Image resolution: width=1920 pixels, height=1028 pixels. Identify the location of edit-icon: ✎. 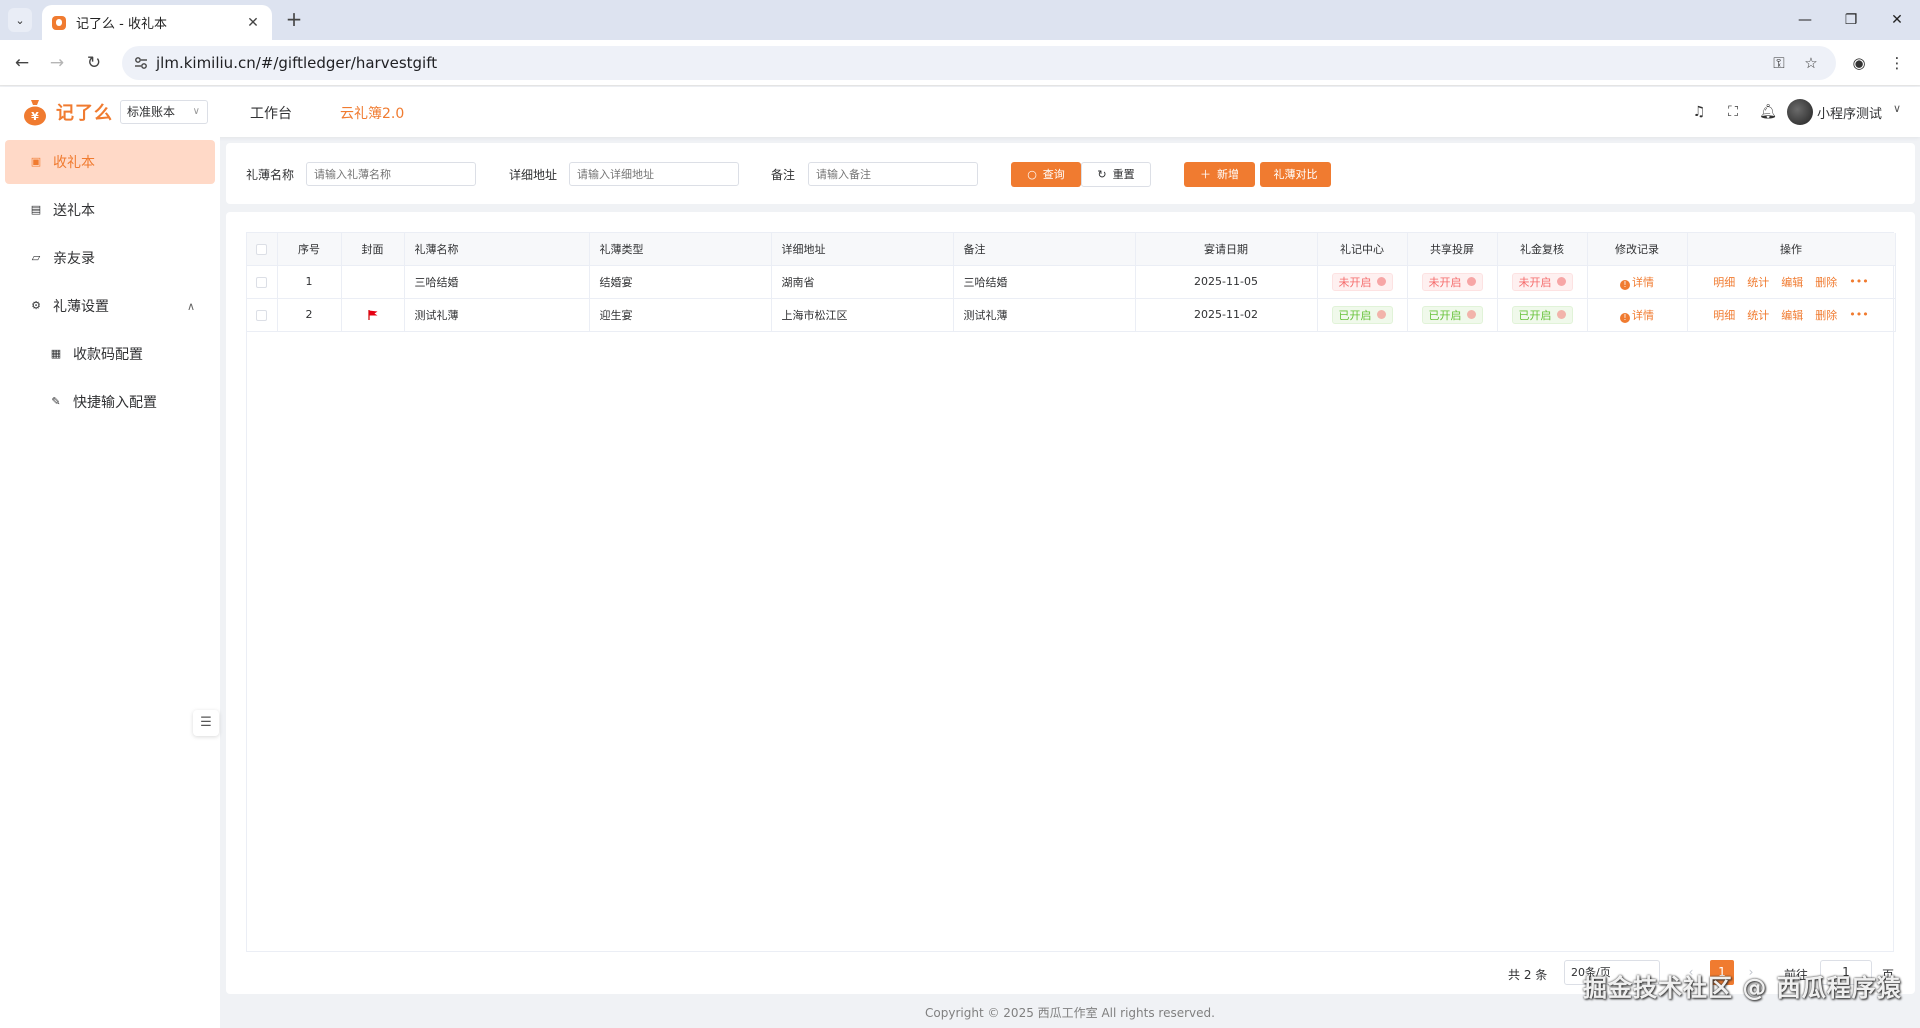
(56, 401).